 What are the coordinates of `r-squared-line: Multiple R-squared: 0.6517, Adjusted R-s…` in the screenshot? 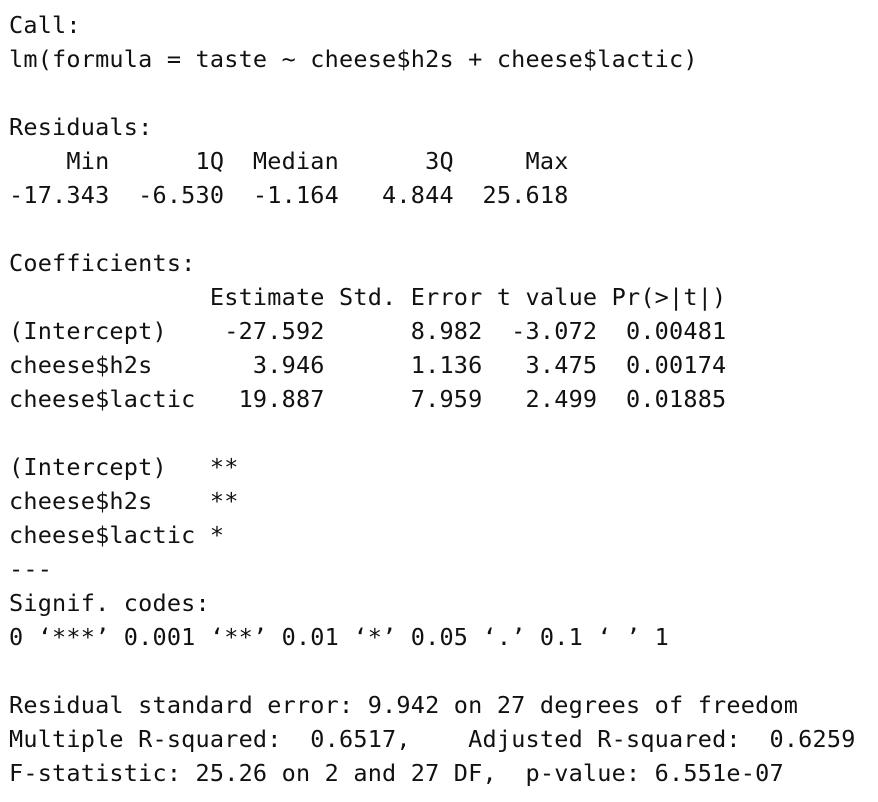 It's located at (439, 739).